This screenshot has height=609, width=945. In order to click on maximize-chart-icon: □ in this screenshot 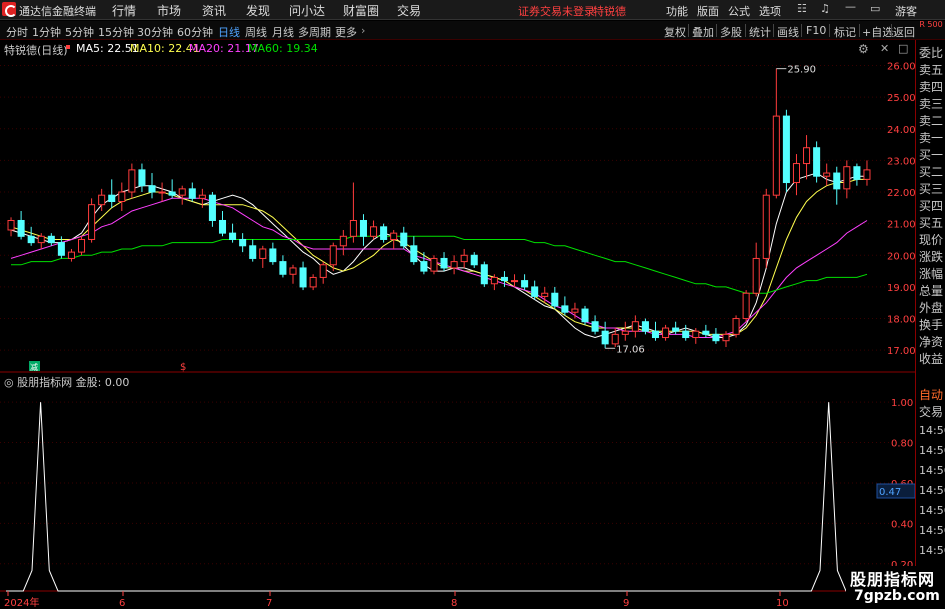, I will do `click(903, 48)`.